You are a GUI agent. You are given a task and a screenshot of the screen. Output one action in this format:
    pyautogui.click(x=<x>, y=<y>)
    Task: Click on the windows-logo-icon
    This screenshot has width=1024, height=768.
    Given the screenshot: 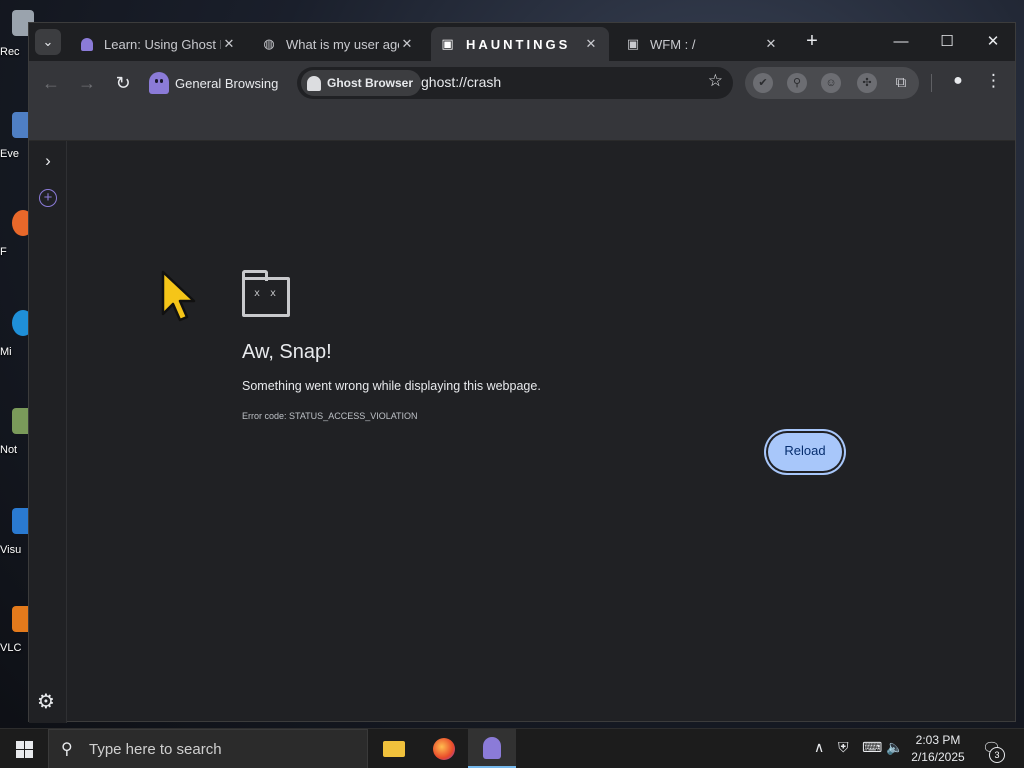 What is the action you would take?
    pyautogui.click(x=24, y=749)
    